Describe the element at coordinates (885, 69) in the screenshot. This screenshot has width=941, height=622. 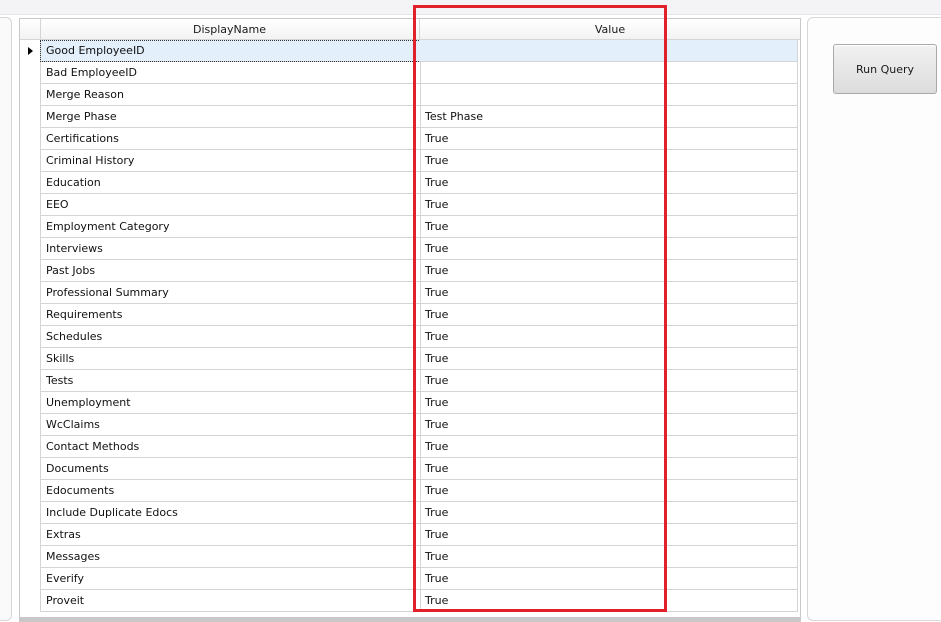
I see `run-query-button: Run Query` at that location.